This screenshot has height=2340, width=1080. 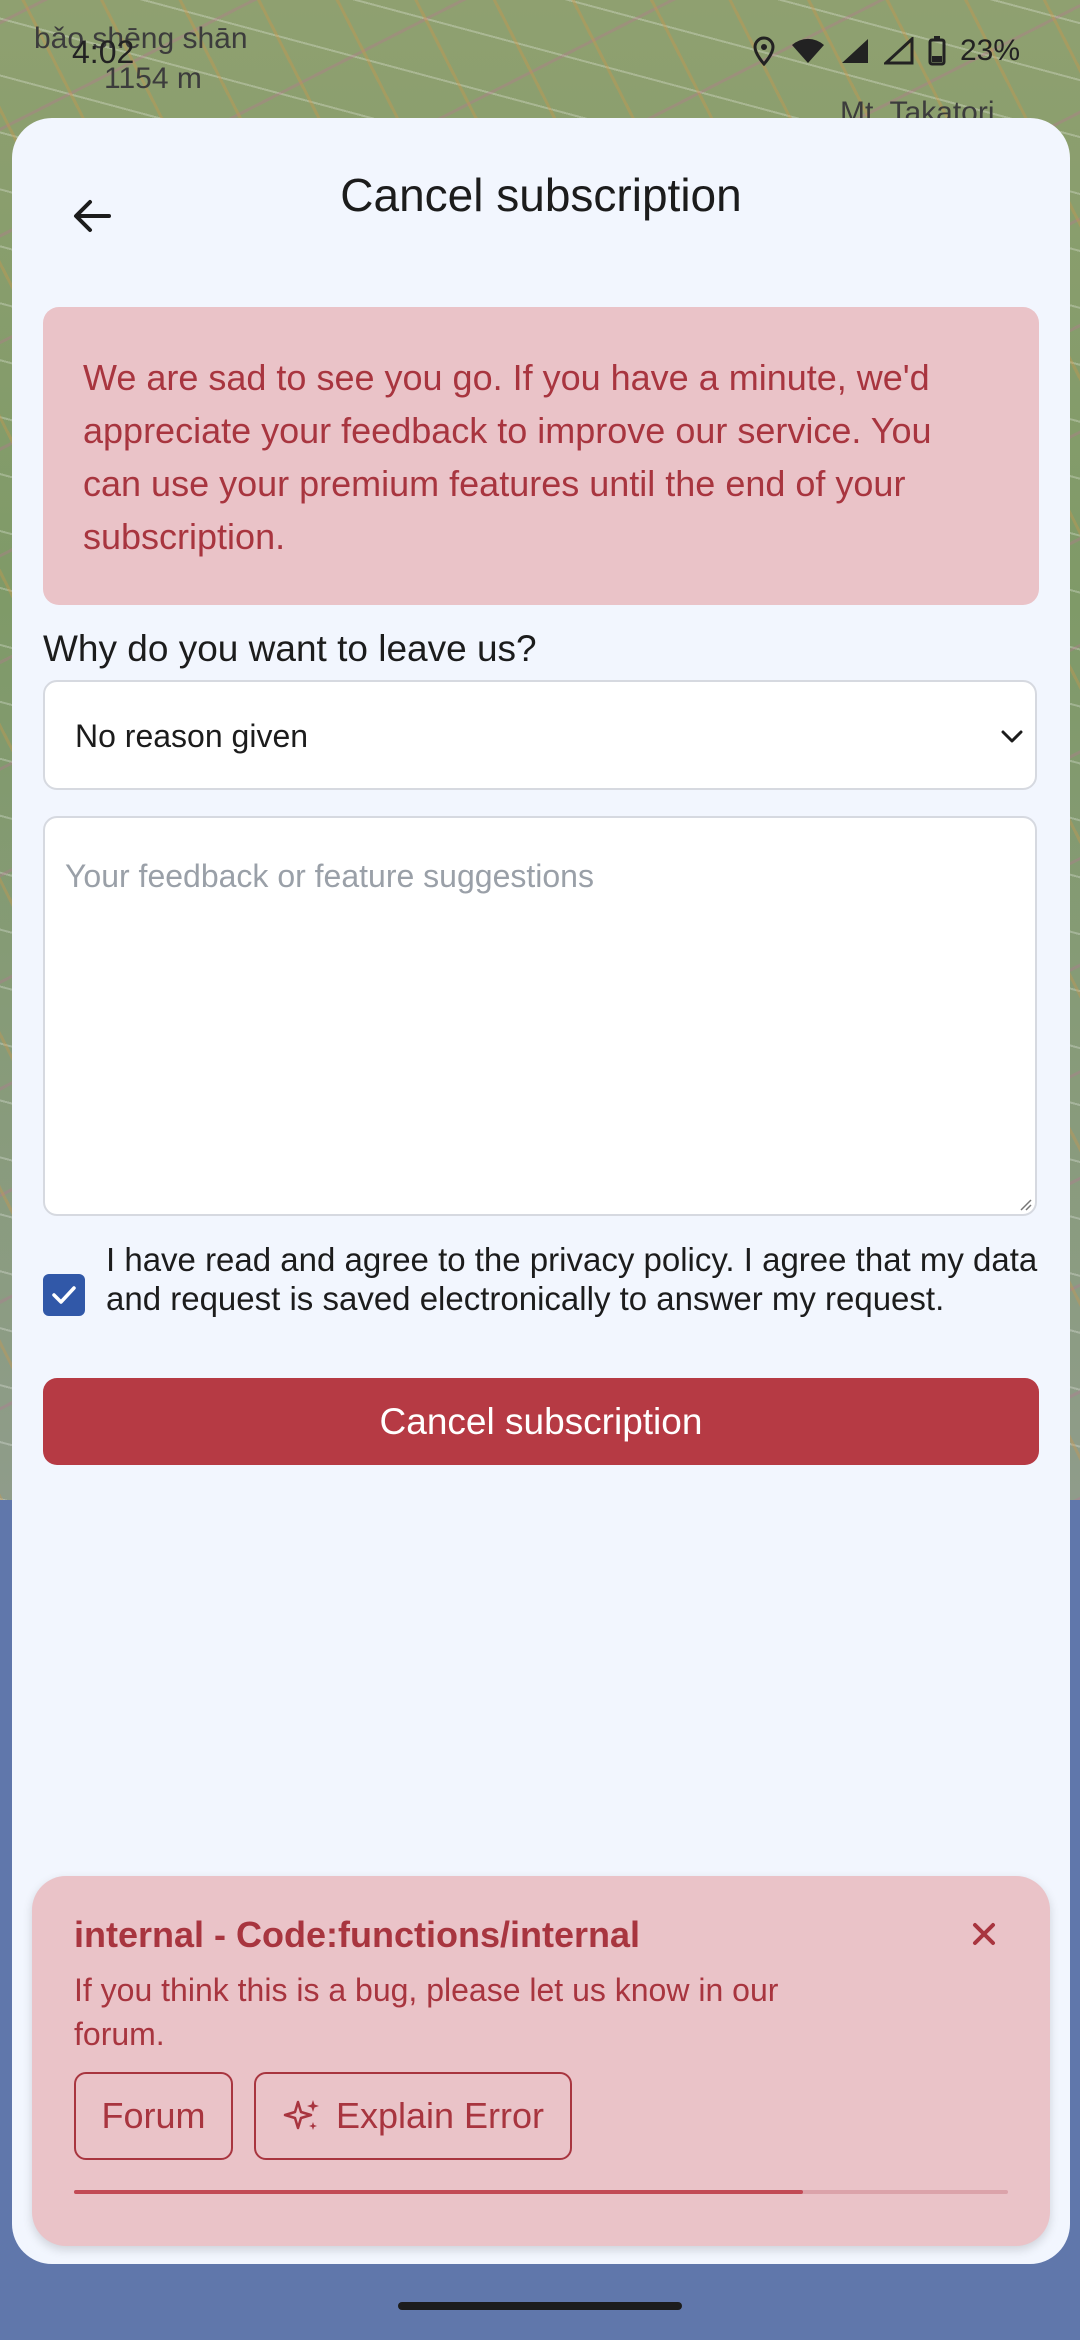 I want to click on status-icons: 23%, so click(x=886, y=51).